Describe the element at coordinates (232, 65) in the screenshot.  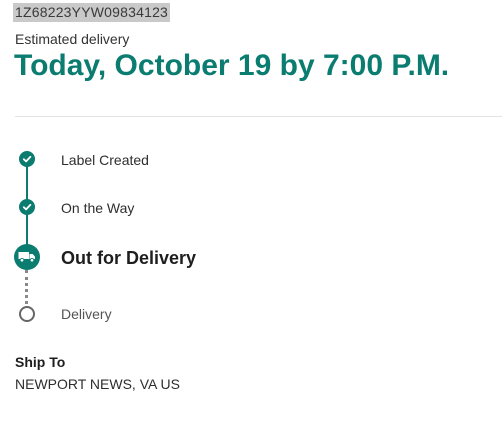
I see `estimated-delivery-value: Today, October 19 by 7:00 P.M.` at that location.